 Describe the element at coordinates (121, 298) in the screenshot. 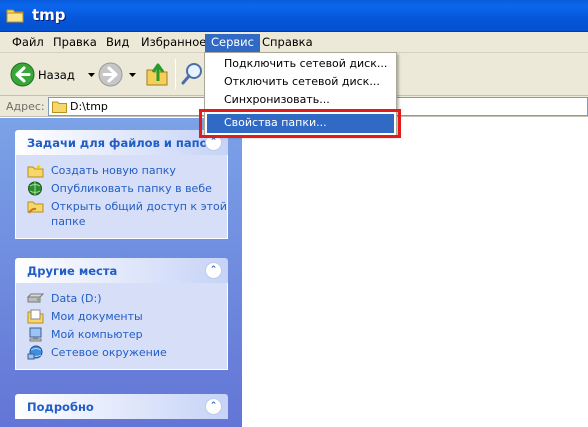

I see `place-data-drive: Data (D:)` at that location.